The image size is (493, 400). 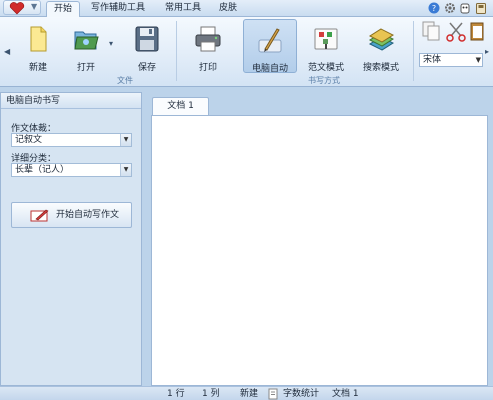 What do you see at coordinates (481, 8) in the screenshot?
I see `user-icon` at bounding box center [481, 8].